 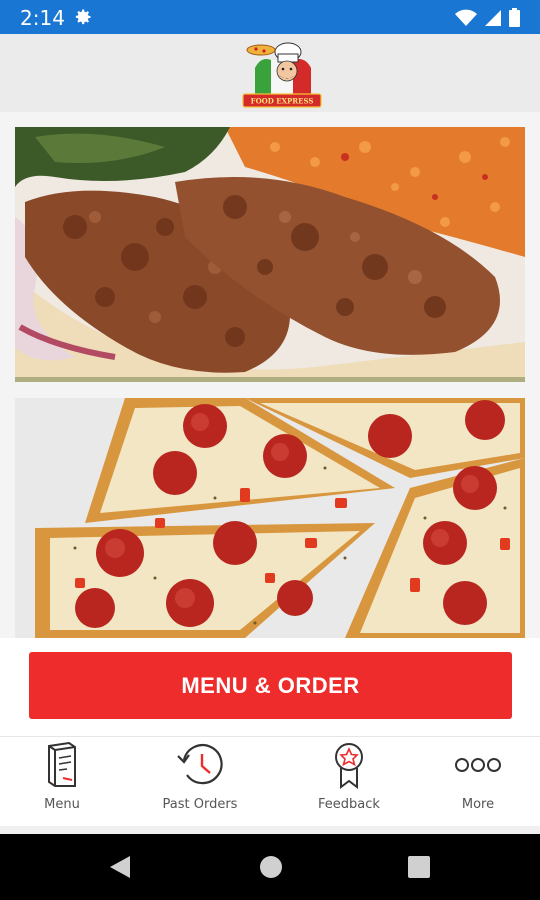 I want to click on nav-item-menu: Menu, so click(x=62, y=782).